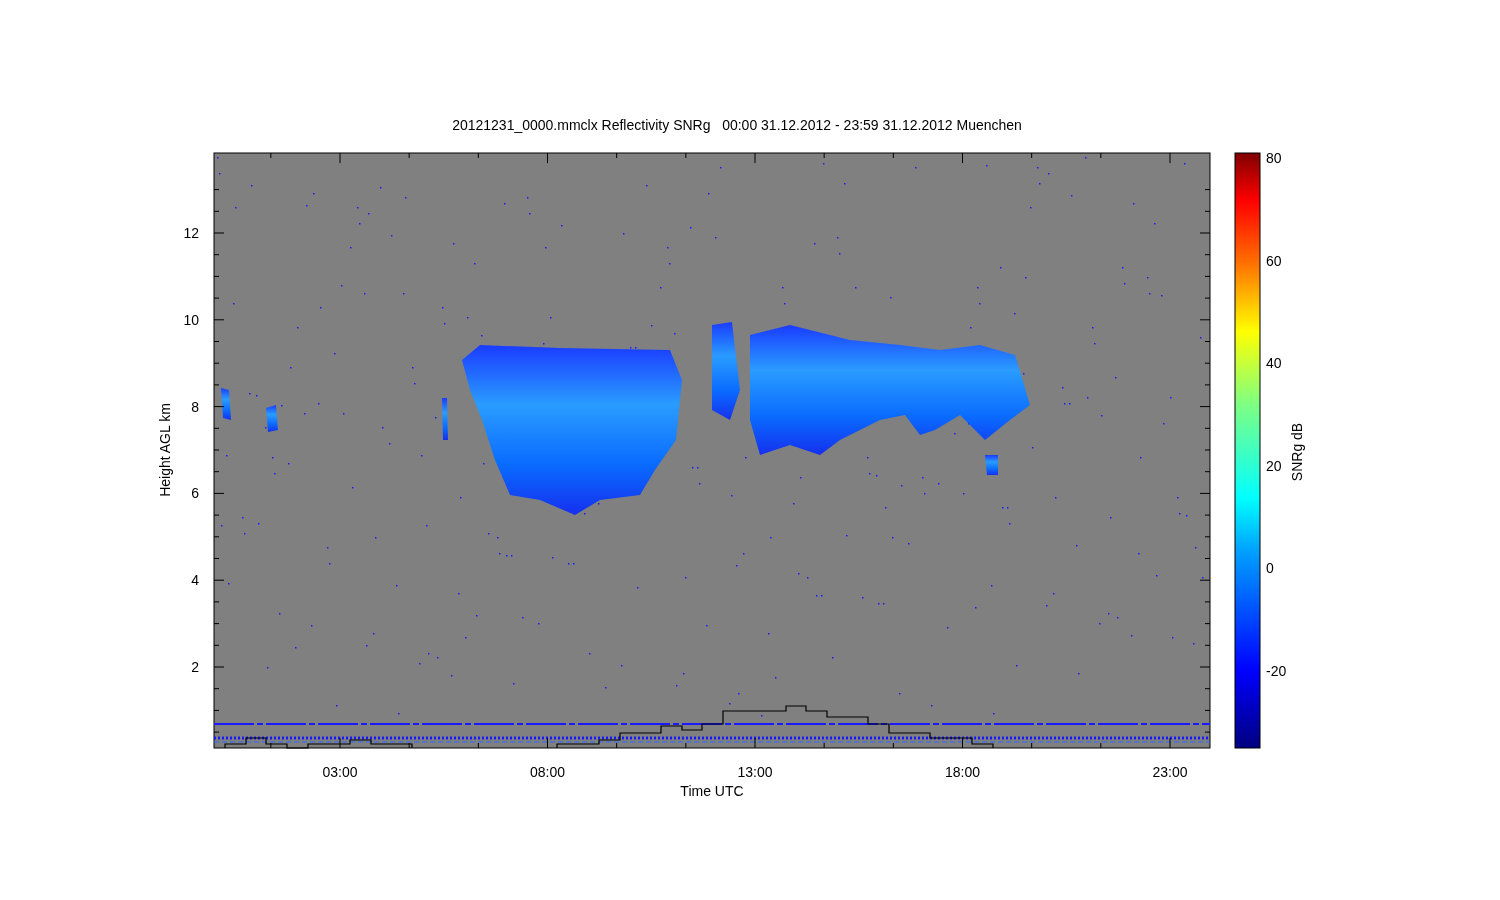 The width and height of the screenshot is (1500, 900). What do you see at coordinates (340, 772) in the screenshot?
I see `x-tick-label: 03:00` at bounding box center [340, 772].